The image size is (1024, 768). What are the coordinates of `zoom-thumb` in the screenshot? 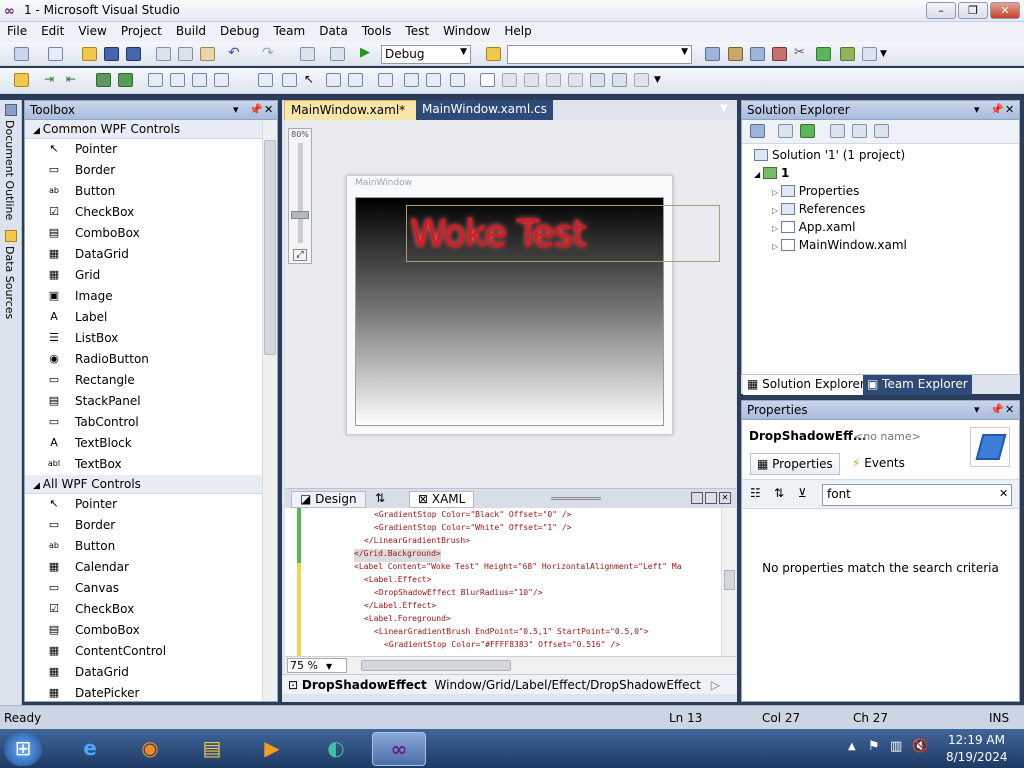 It's located at (300, 215).